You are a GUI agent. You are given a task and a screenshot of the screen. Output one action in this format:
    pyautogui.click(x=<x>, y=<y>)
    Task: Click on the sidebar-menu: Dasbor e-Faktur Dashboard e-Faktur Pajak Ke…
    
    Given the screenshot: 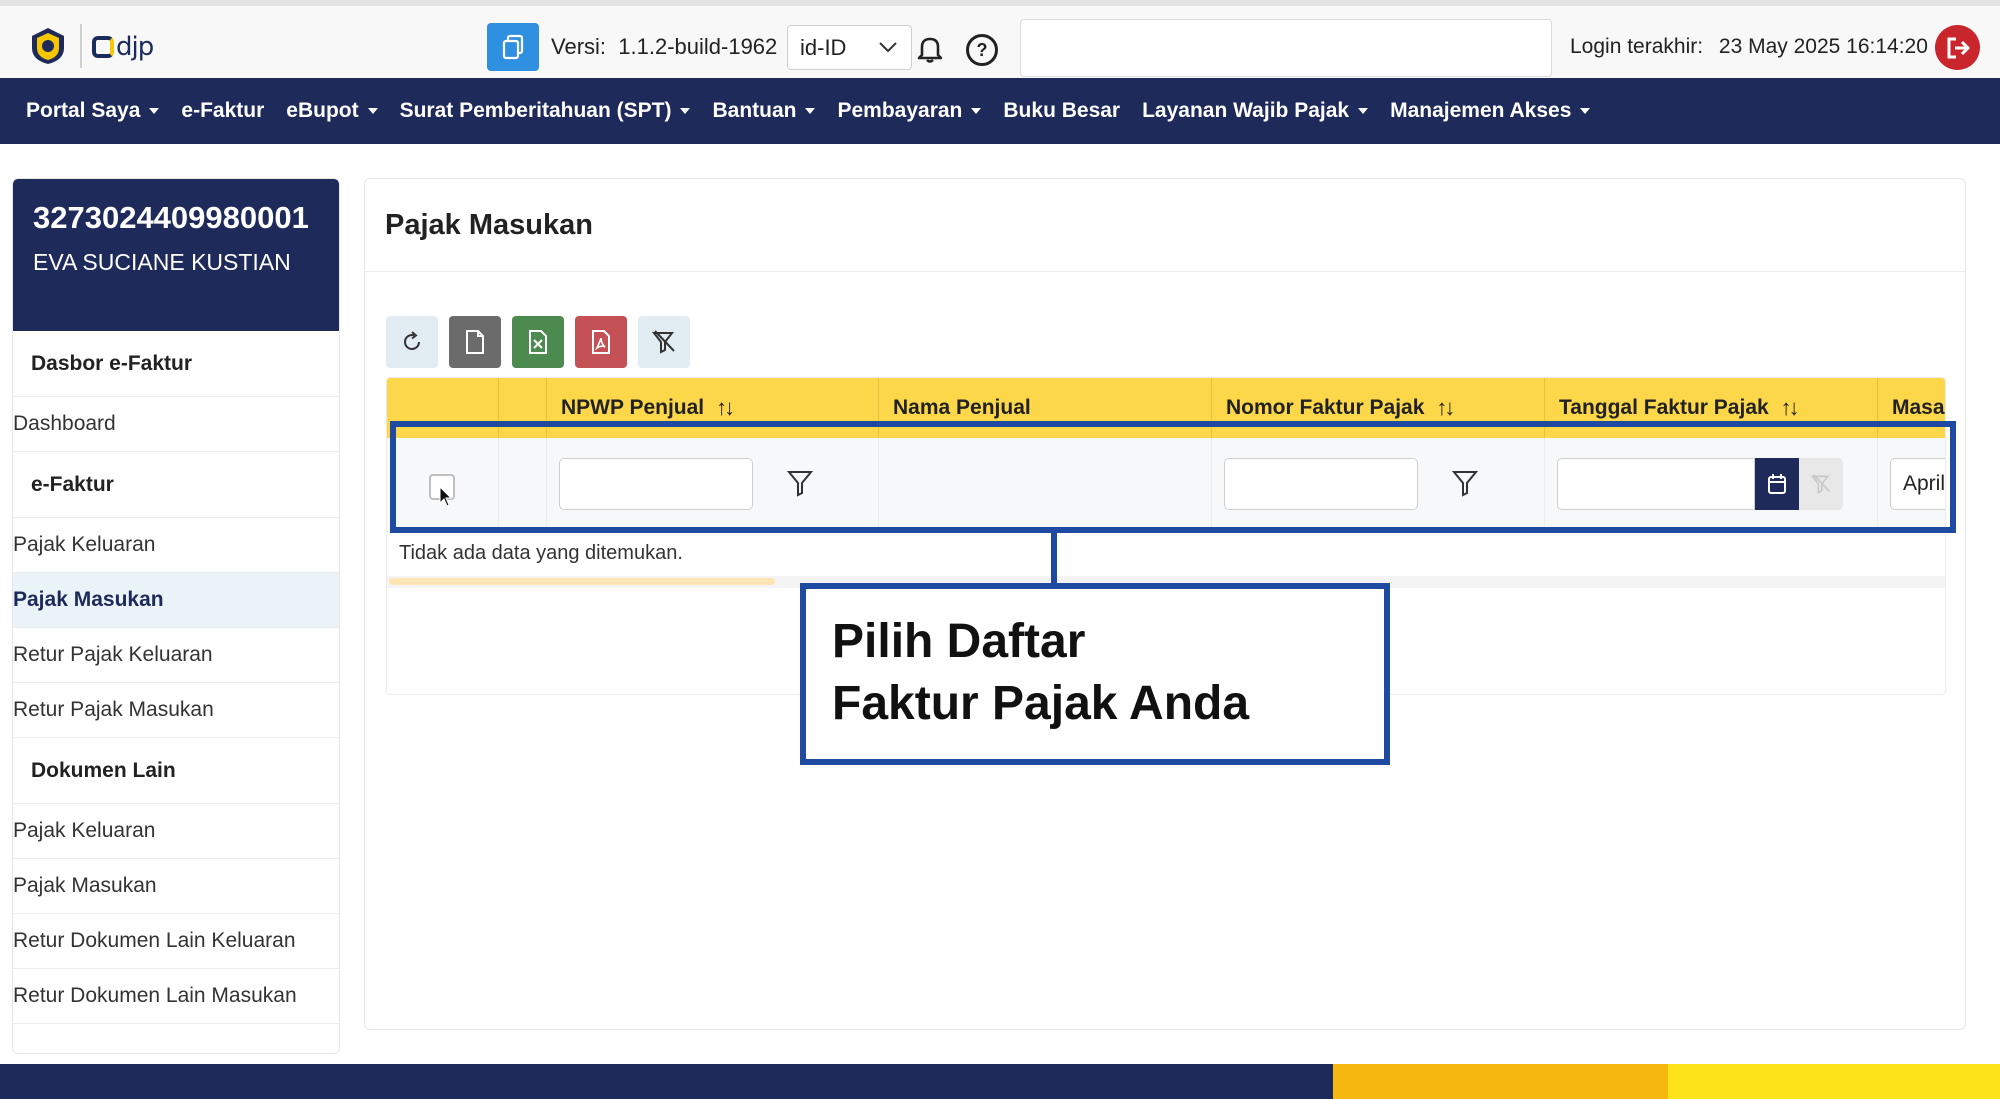 What is the action you would take?
    pyautogui.click(x=176, y=677)
    